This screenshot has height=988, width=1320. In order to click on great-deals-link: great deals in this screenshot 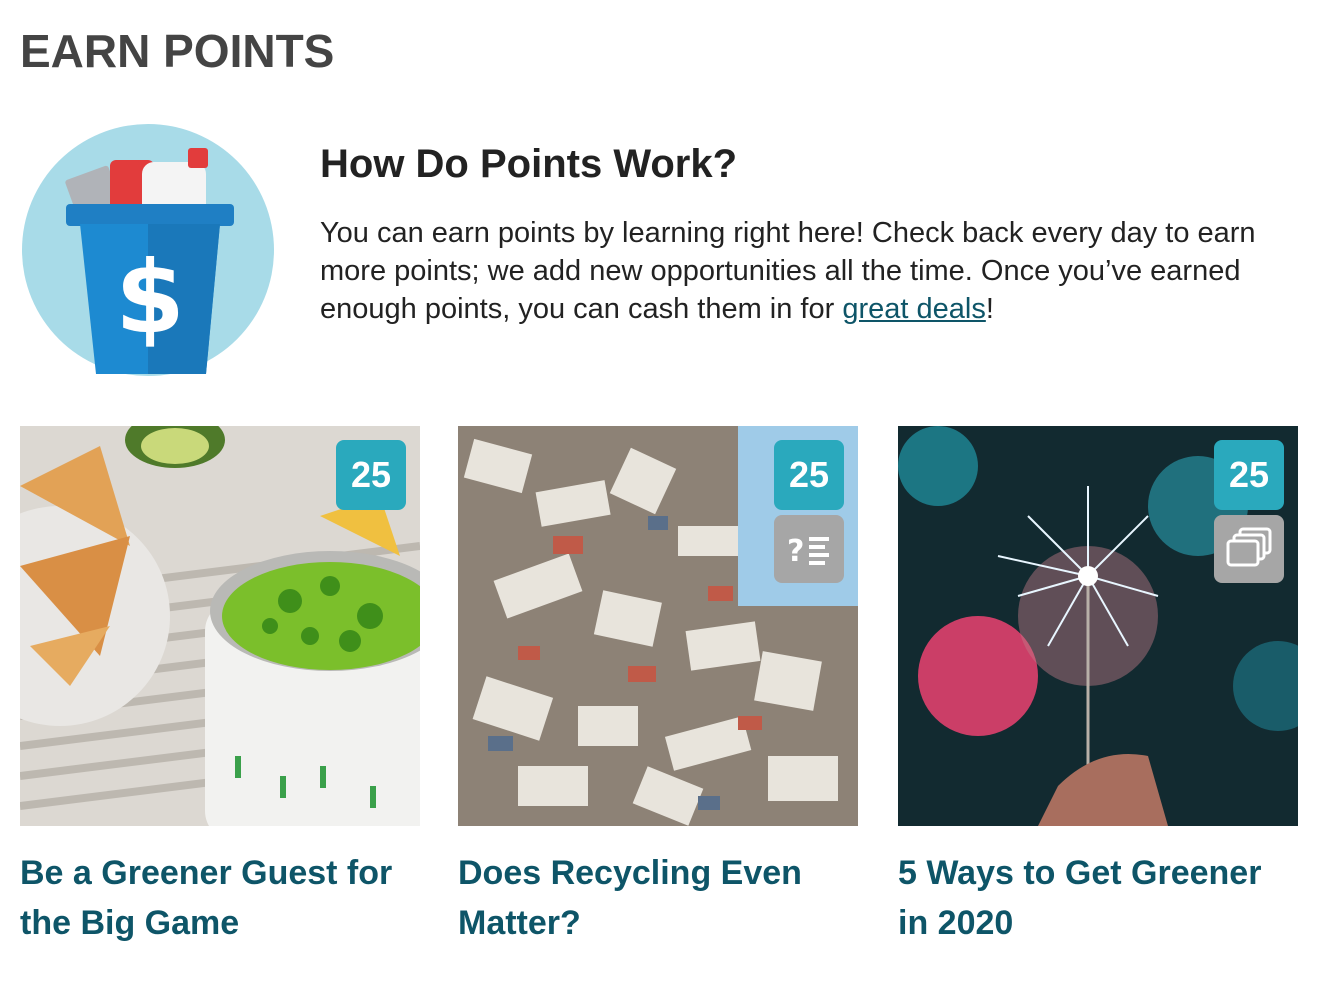, I will do `click(914, 309)`.